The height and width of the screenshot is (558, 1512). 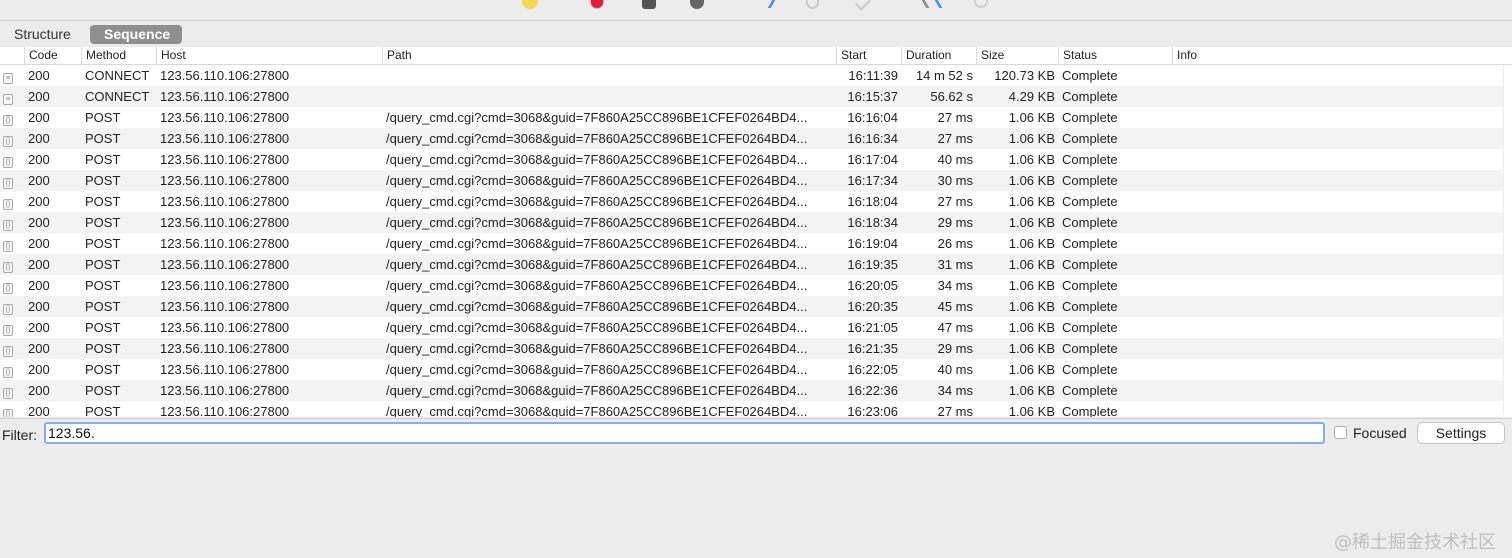 I want to click on start-cell: 16:17:04, so click(x=872, y=159).